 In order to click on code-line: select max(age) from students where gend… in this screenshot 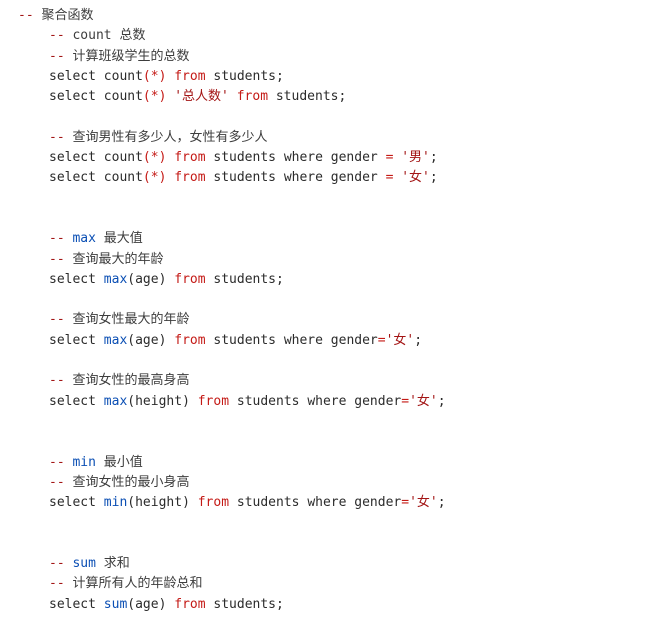, I will do `click(336, 341)`.